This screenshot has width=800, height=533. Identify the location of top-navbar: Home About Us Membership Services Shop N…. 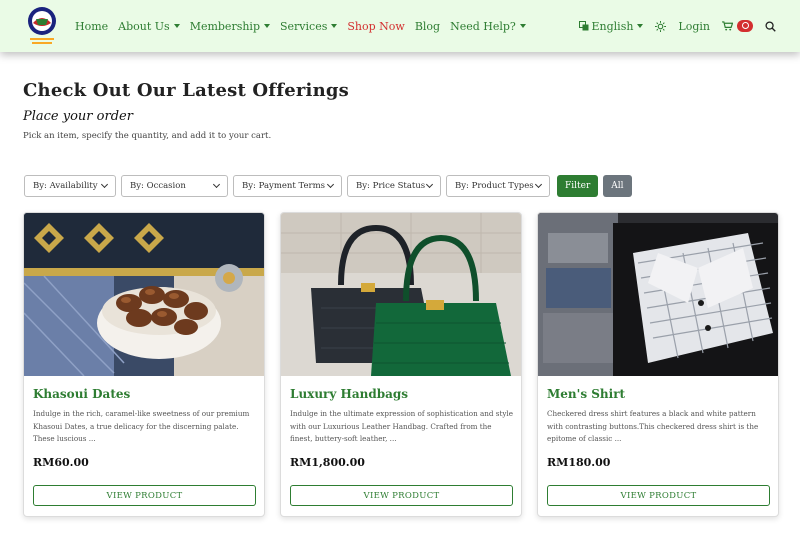
(400, 26).